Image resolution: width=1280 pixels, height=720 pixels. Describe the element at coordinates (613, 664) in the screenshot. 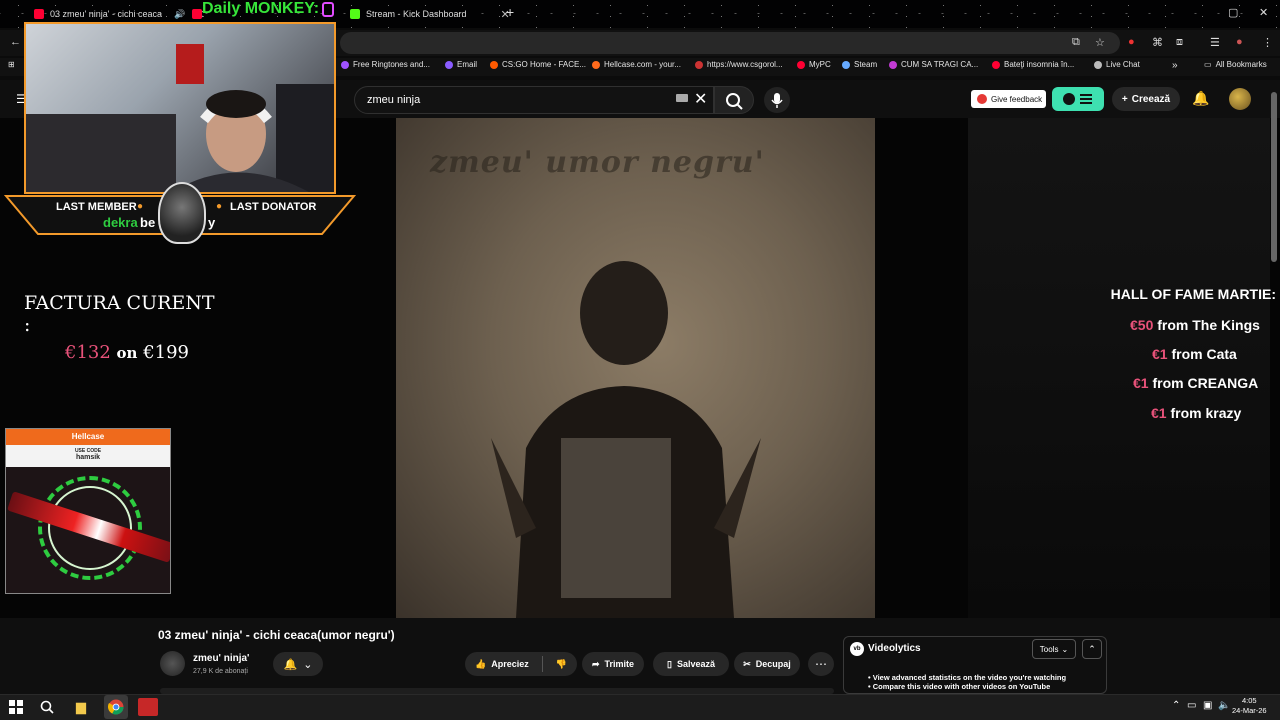

I see `share-button: ➦ Trimite` at that location.